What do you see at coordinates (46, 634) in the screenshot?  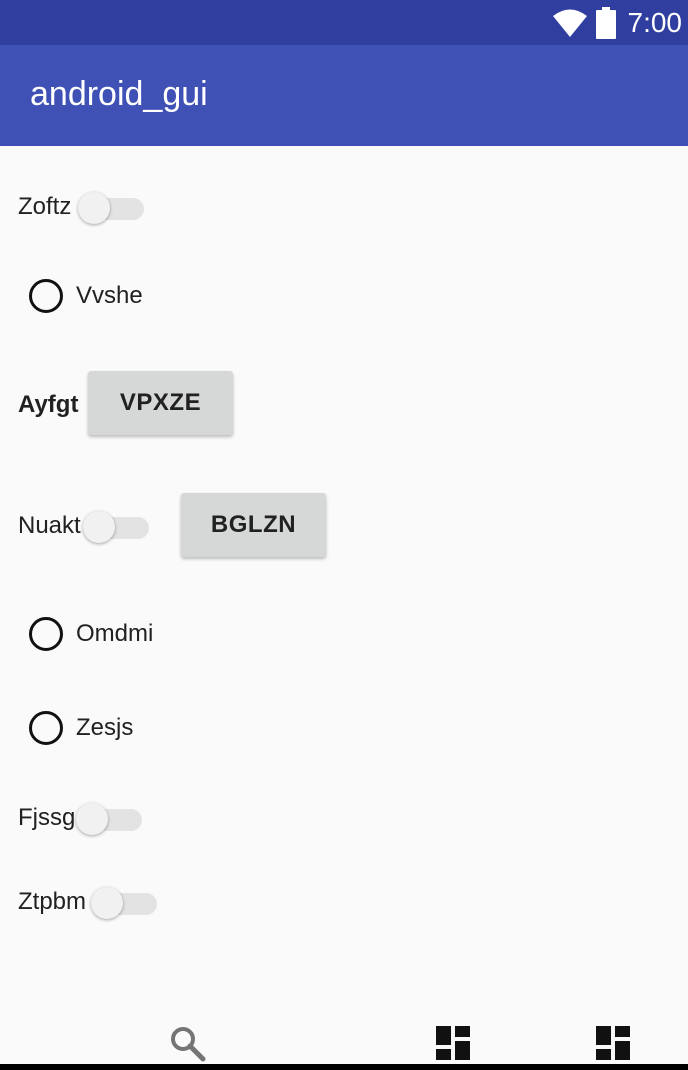 I see `radio-omdmi` at bounding box center [46, 634].